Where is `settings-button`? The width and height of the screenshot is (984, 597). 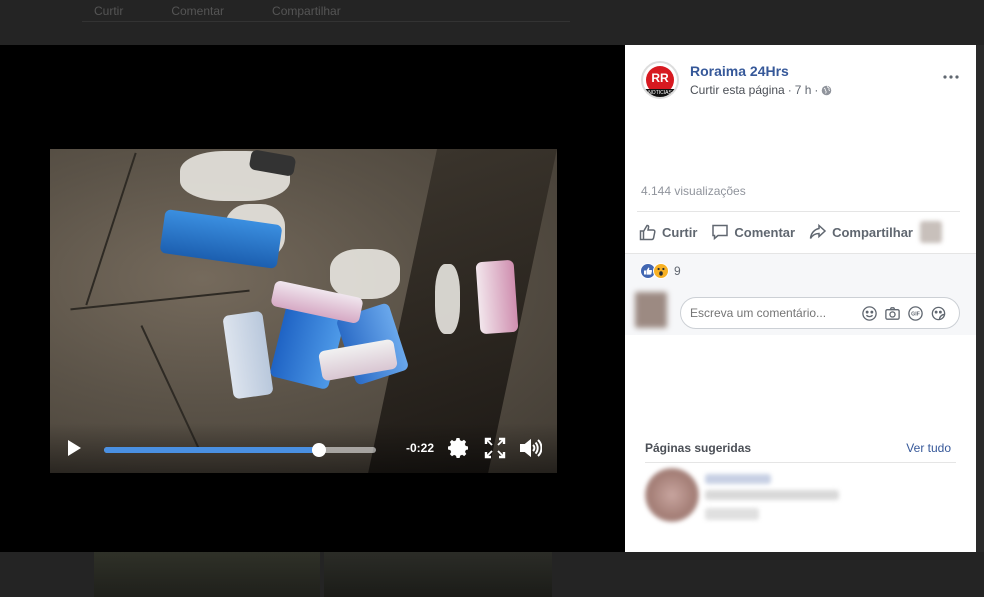 settings-button is located at coordinates (459, 448).